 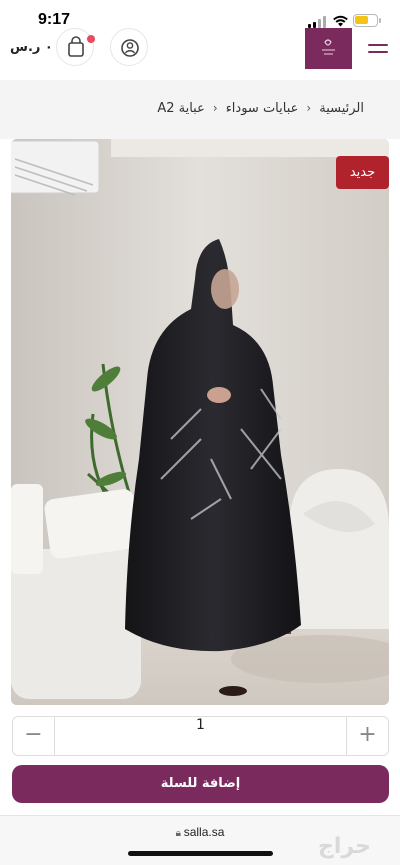 I want to click on store-logo, so click(x=328, y=48).